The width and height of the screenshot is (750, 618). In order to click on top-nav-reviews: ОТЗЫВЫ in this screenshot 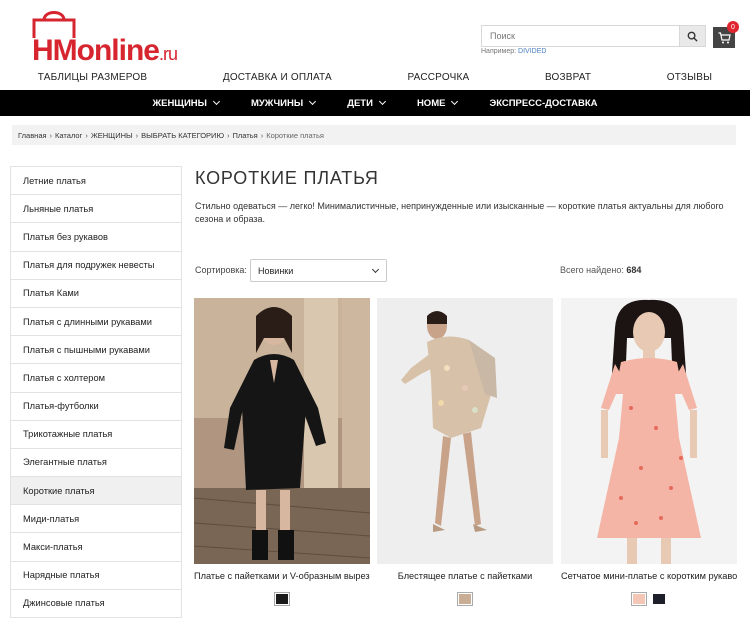, I will do `click(689, 80)`.